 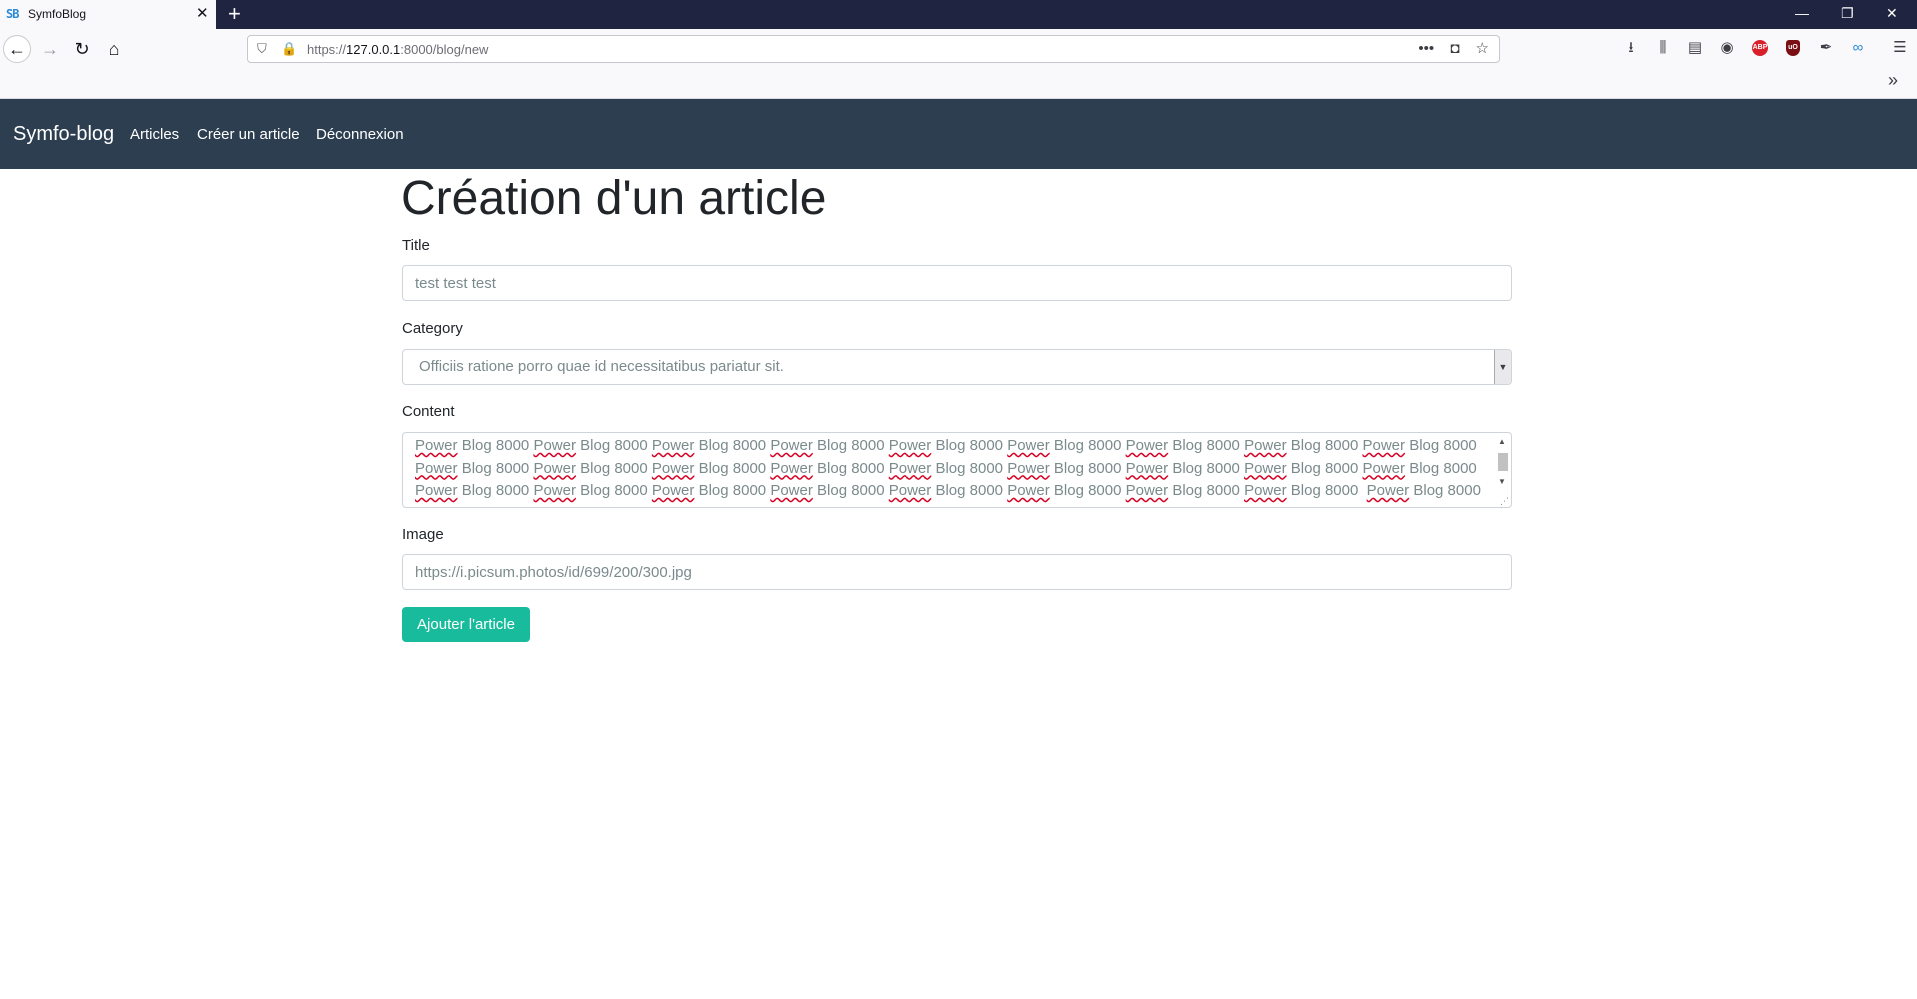 What do you see at coordinates (1695, 48) in the screenshot?
I see `sidebar-icon: ▤` at bounding box center [1695, 48].